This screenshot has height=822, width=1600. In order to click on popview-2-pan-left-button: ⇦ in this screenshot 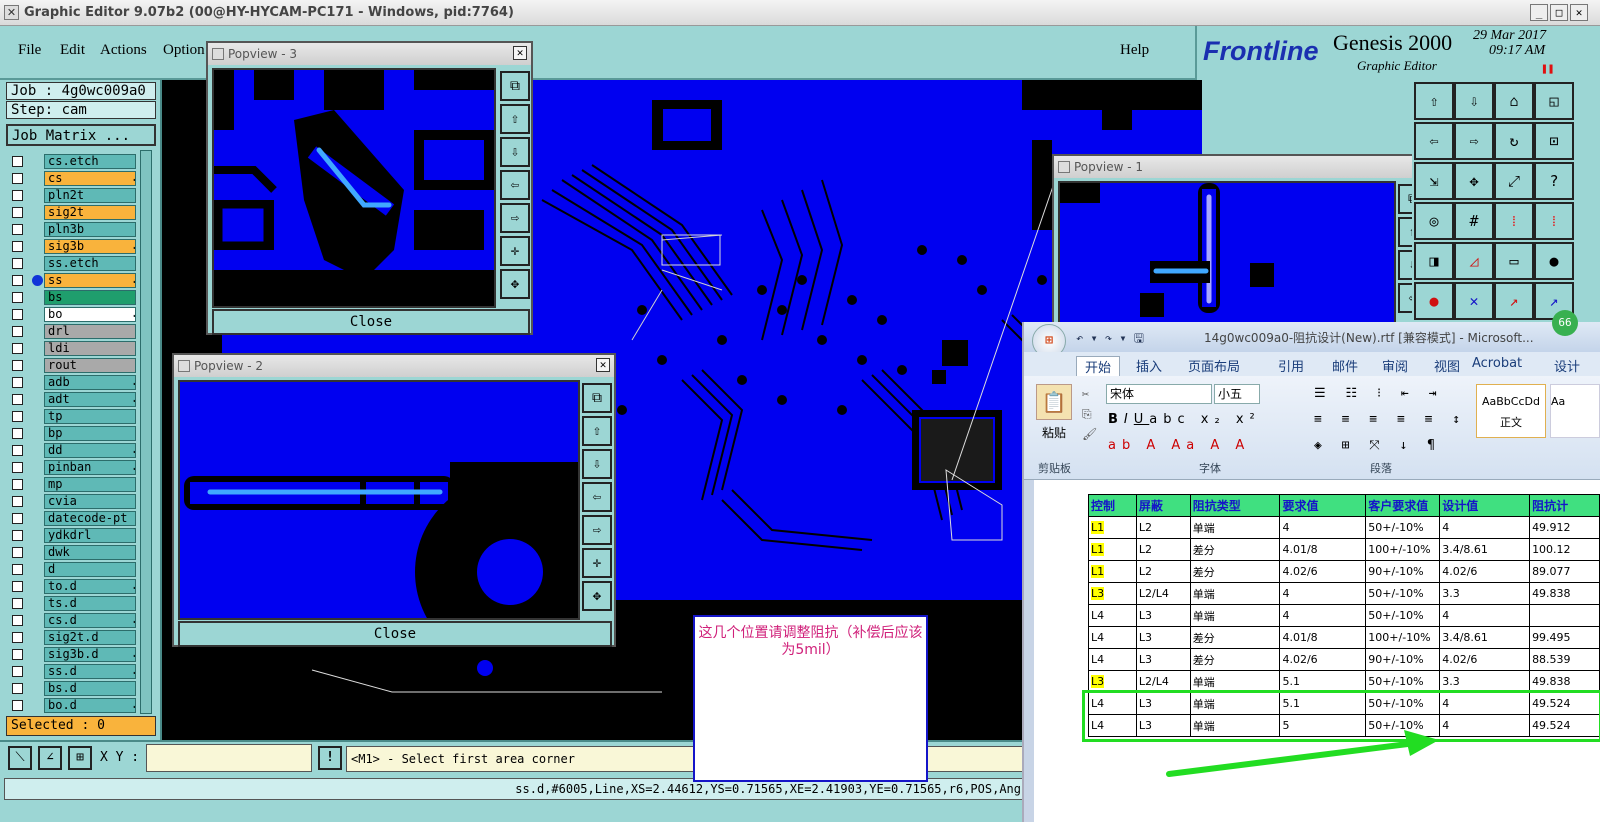, I will do `click(597, 497)`.